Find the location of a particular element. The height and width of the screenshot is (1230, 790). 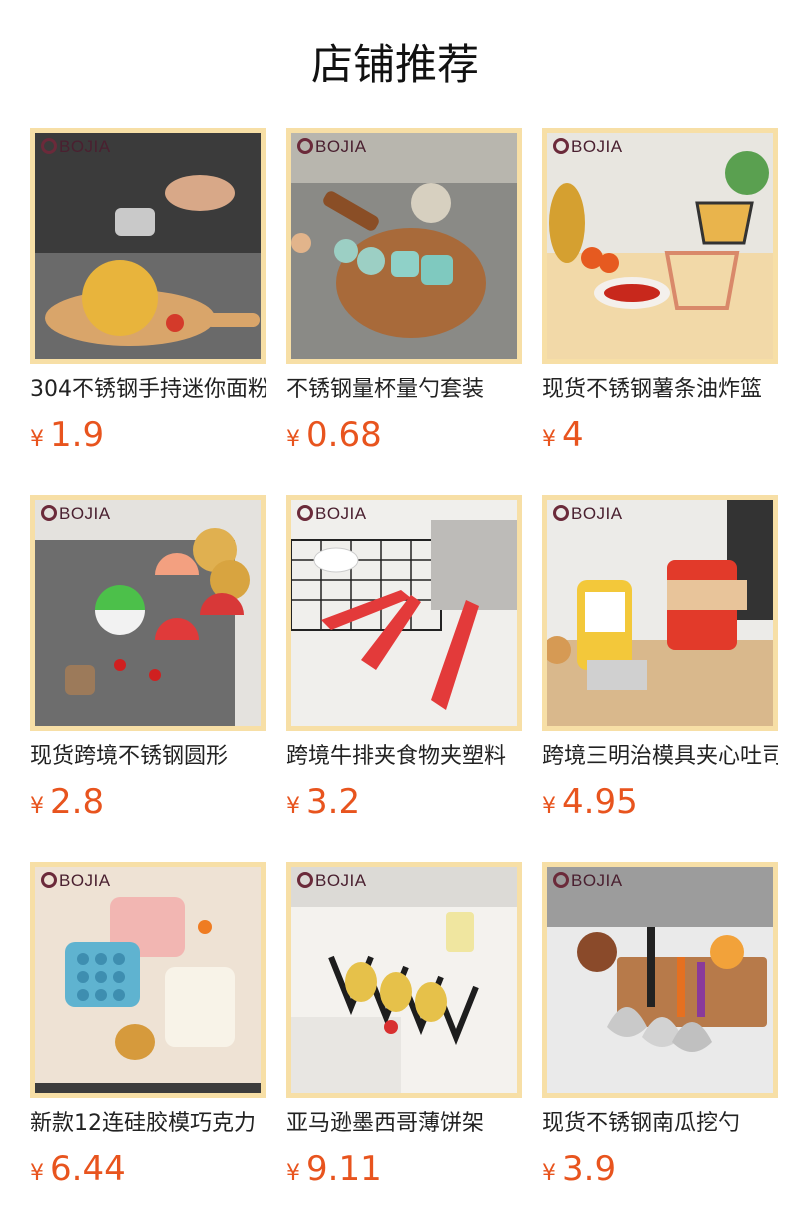

product-name: 现货不锈钢薯条油炸篮 is located at coordinates (660, 390).